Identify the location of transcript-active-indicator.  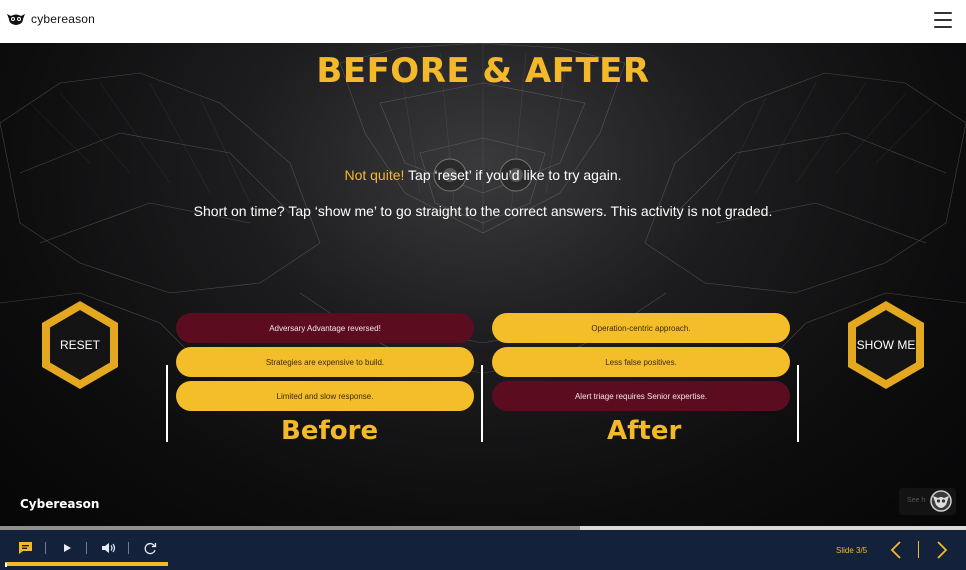
(86, 564).